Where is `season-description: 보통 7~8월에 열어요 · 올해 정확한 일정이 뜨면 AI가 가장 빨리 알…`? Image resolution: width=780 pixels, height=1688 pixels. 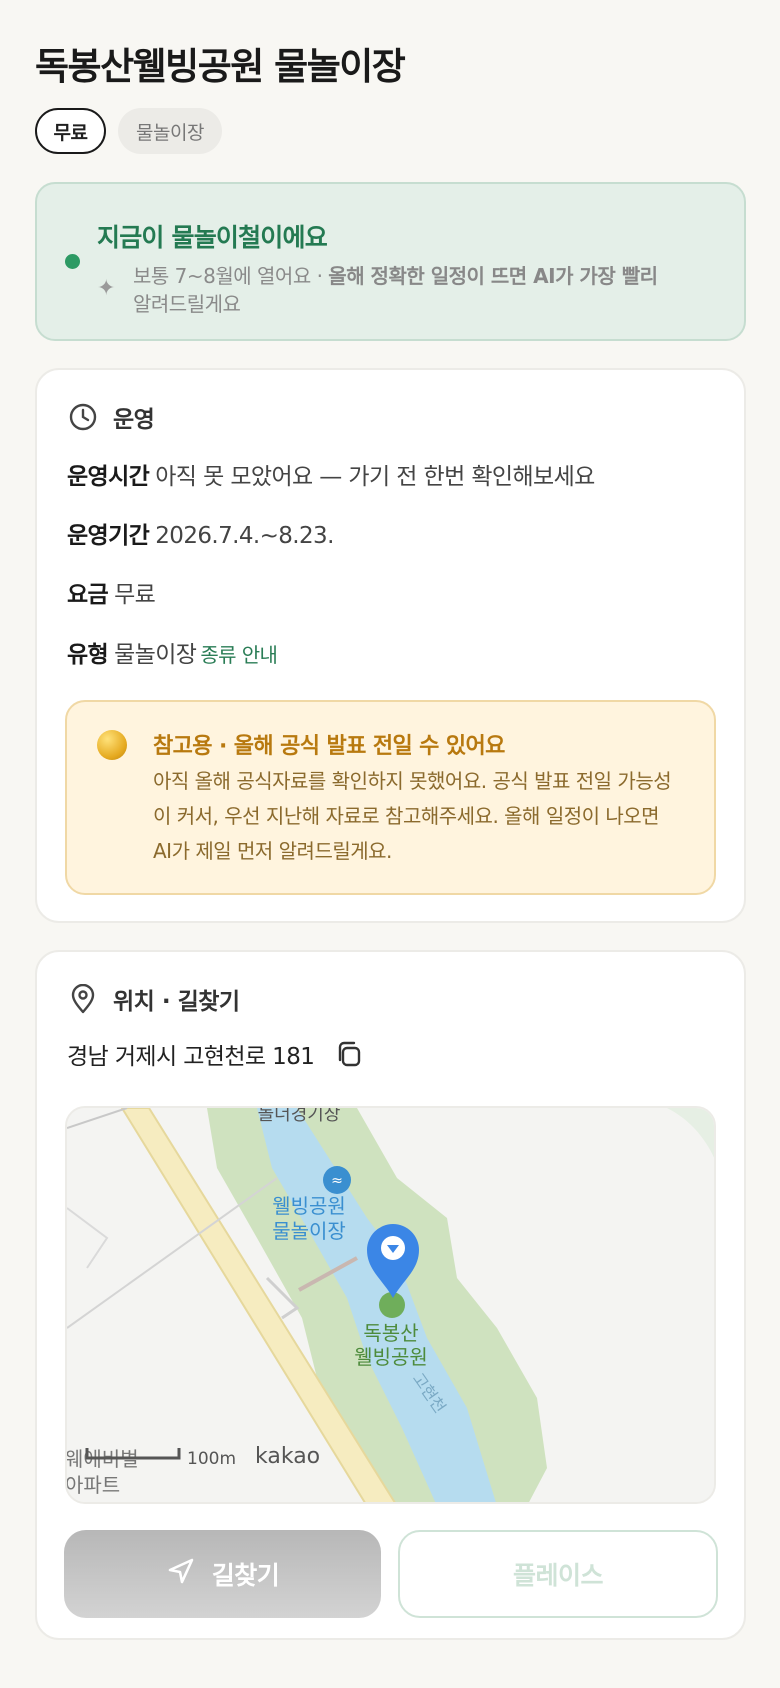 season-description: 보통 7~8월에 열어요 · 올해 정확한 일정이 뜨면 AI가 가장 빨리 알… is located at coordinates (423, 290).